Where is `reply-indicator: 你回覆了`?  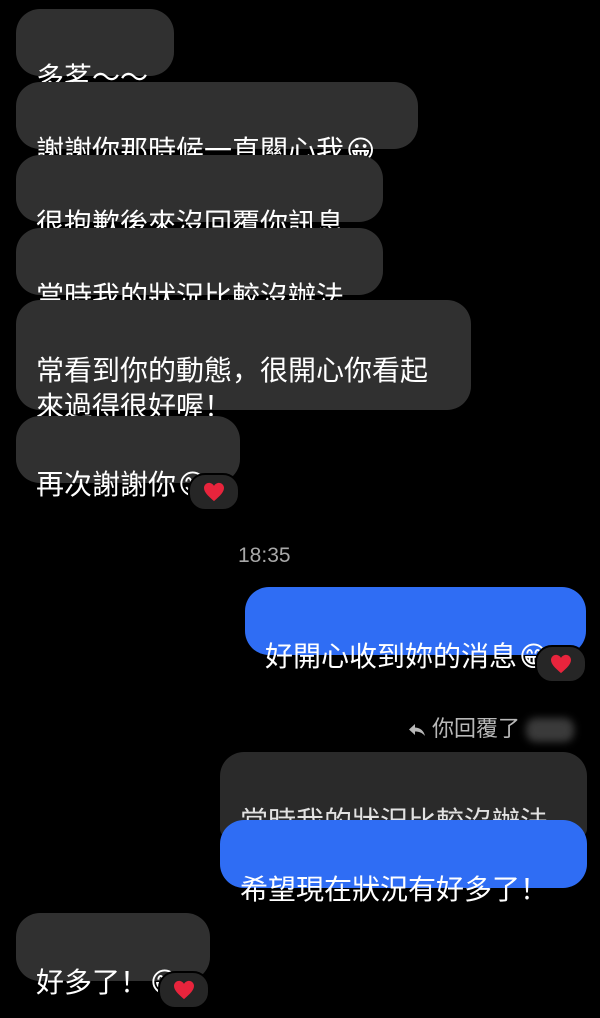
reply-indicator: 你回覆了 is located at coordinates (491, 730).